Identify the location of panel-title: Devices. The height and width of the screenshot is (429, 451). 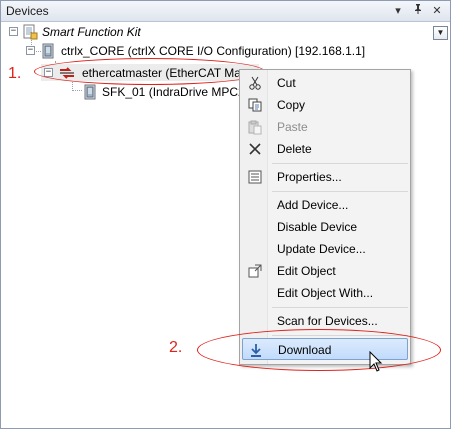
(27, 11).